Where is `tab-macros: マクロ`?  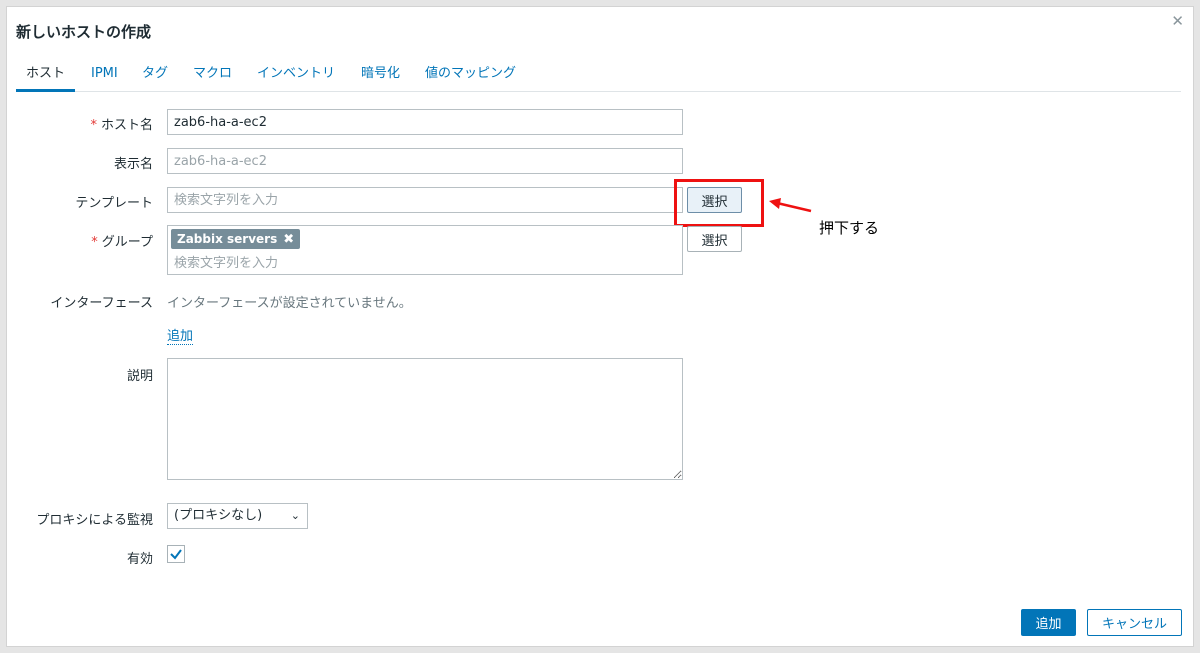
tab-macros: マクロ is located at coordinates (212, 78).